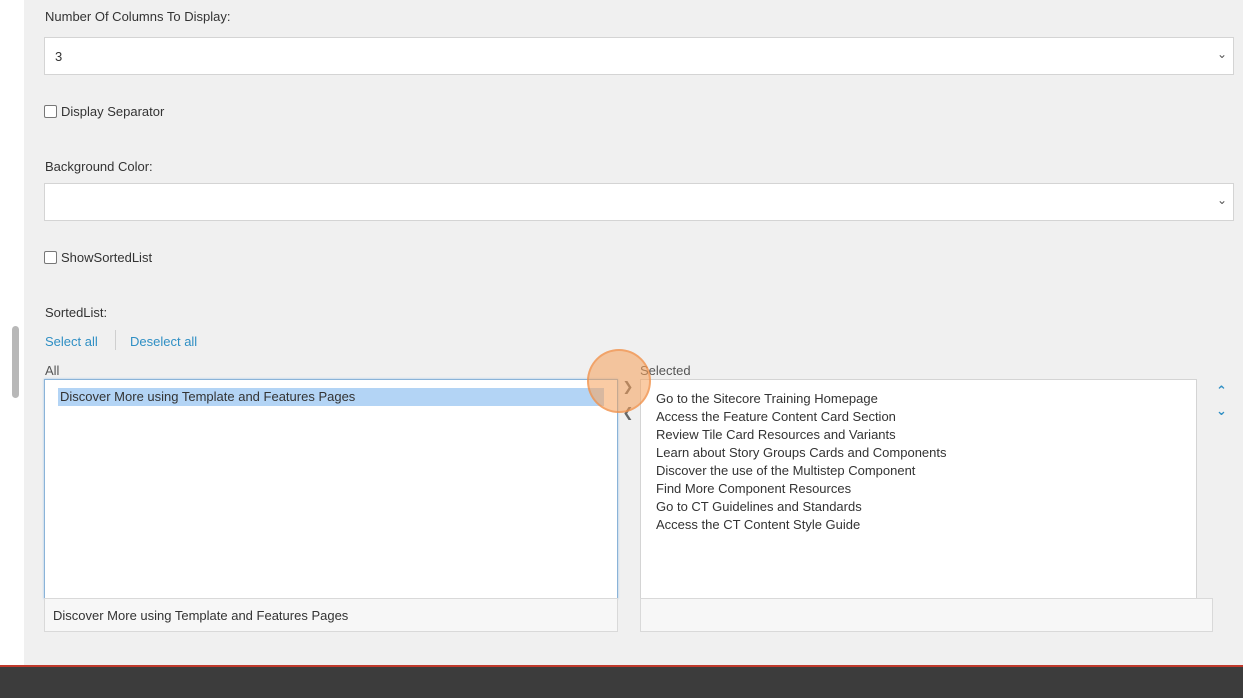 Image resolution: width=1243 pixels, height=698 pixels. What do you see at coordinates (71, 341) in the screenshot?
I see `select-all-link: Select all` at bounding box center [71, 341].